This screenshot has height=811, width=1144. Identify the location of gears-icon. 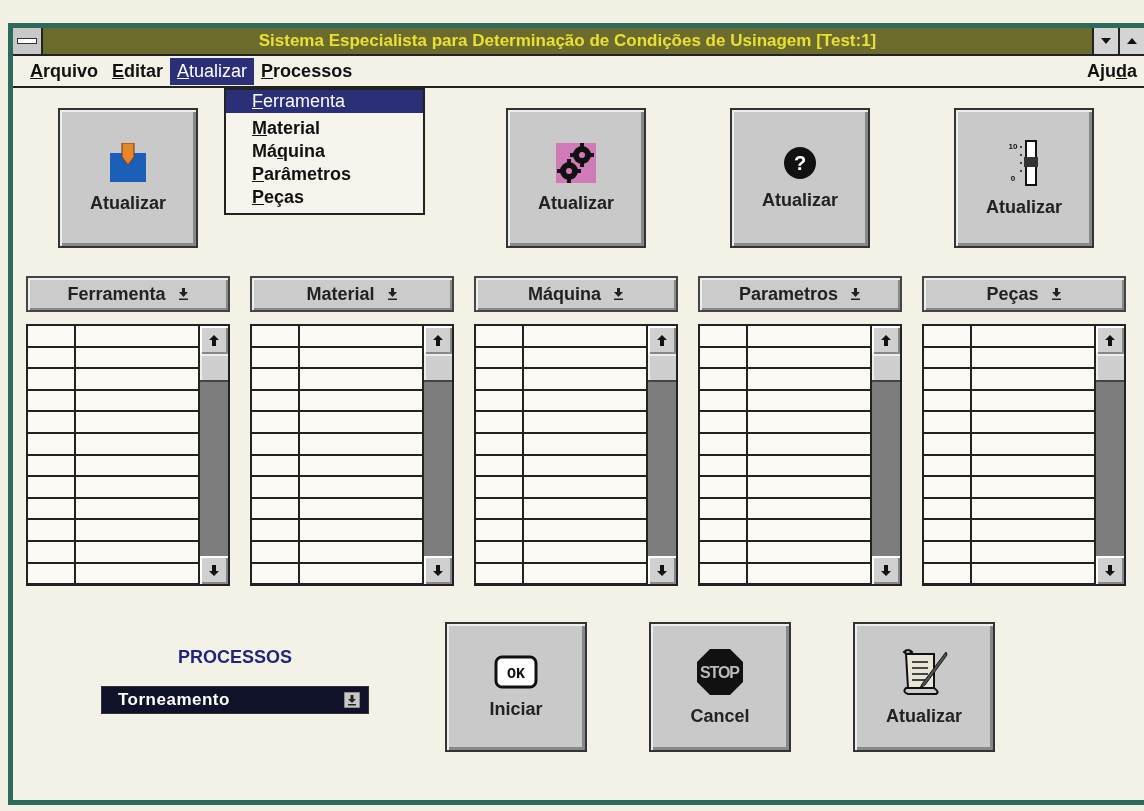
(576, 162).